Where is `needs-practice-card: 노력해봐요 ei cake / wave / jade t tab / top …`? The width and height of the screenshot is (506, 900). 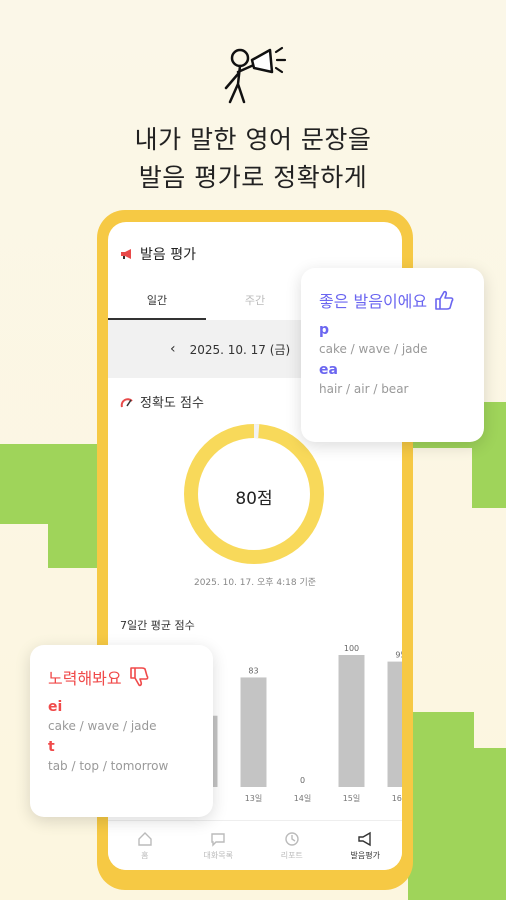
needs-practice-card: 노력해봐요 ei cake / wave / jade t tab / top … is located at coordinates (121, 731).